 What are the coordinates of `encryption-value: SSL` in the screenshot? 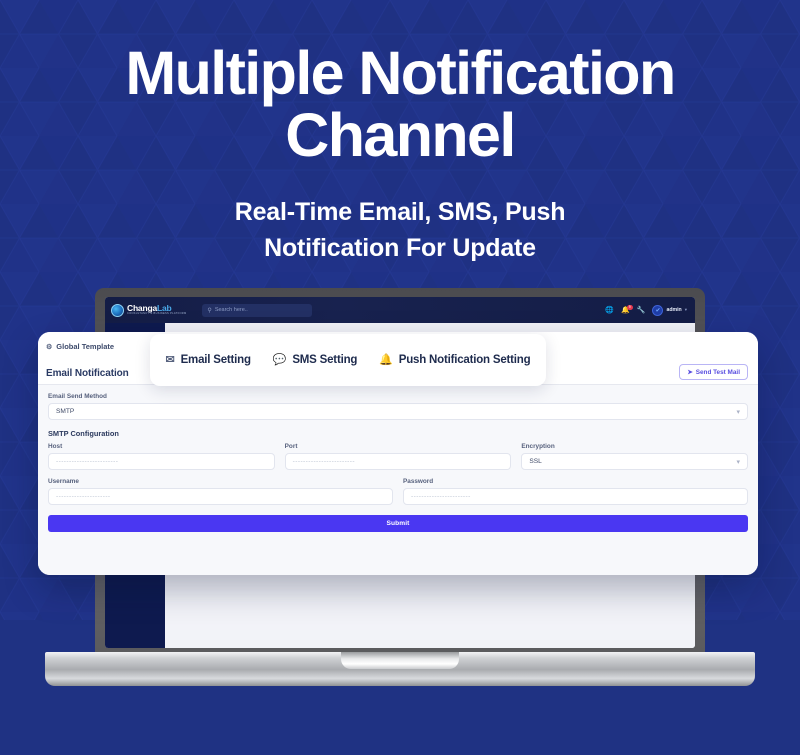 It's located at (535, 461).